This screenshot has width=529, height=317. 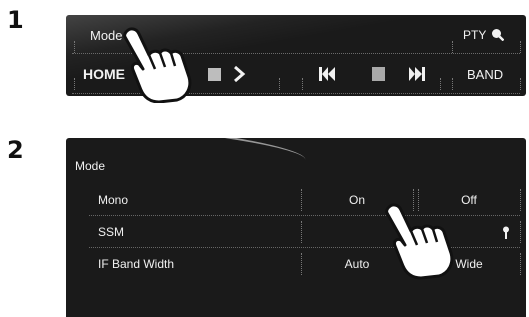 I want to click on mode-button: Mode, so click(x=106, y=35).